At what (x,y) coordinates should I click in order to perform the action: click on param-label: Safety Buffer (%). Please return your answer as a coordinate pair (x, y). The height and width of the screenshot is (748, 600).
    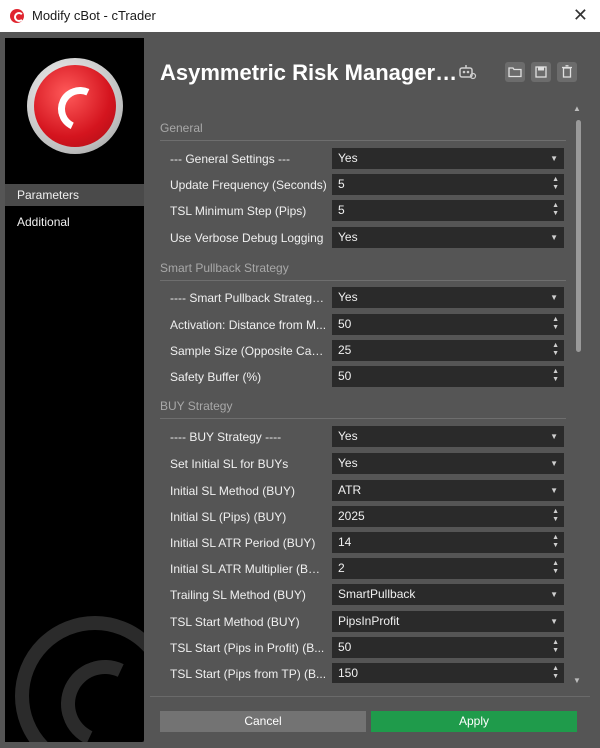
    Looking at the image, I should click on (216, 377).